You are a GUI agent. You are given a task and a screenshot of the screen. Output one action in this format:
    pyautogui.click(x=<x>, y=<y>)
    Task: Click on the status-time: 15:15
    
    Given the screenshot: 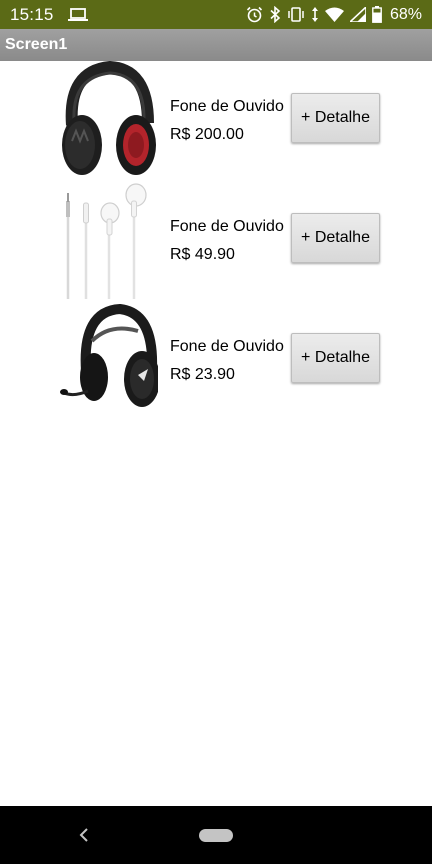 What is the action you would take?
    pyautogui.click(x=32, y=14)
    